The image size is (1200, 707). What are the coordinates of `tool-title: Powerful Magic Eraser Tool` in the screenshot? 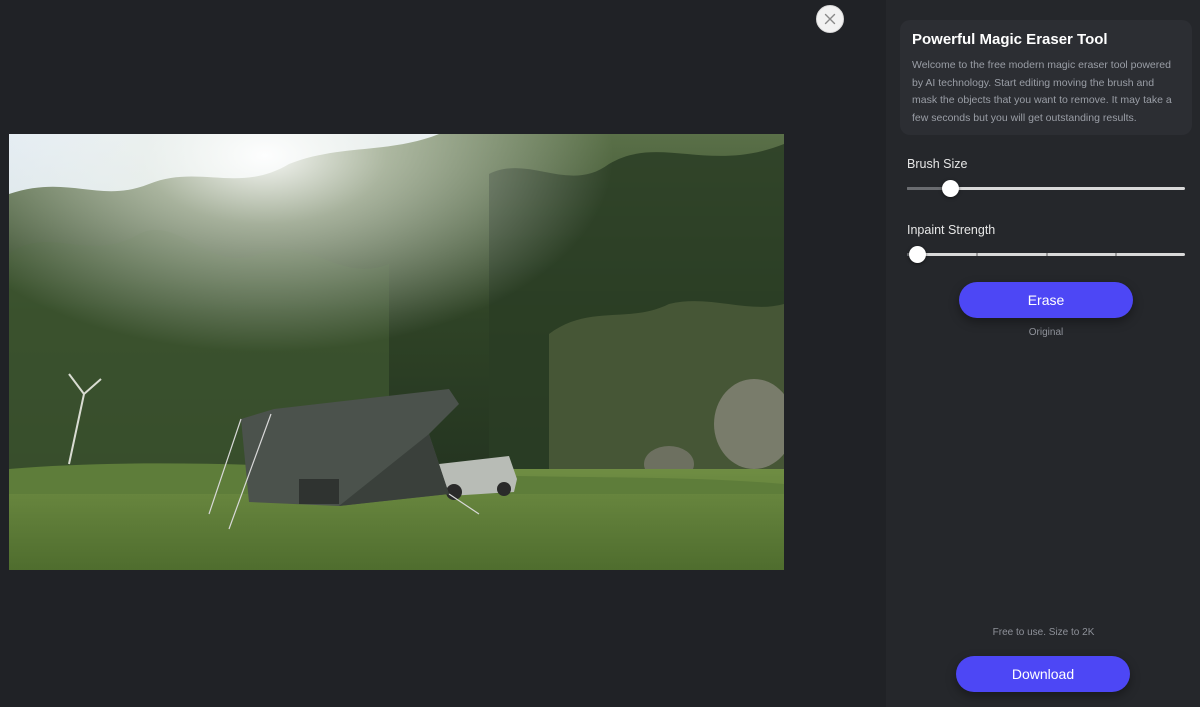 It's located at (1010, 39).